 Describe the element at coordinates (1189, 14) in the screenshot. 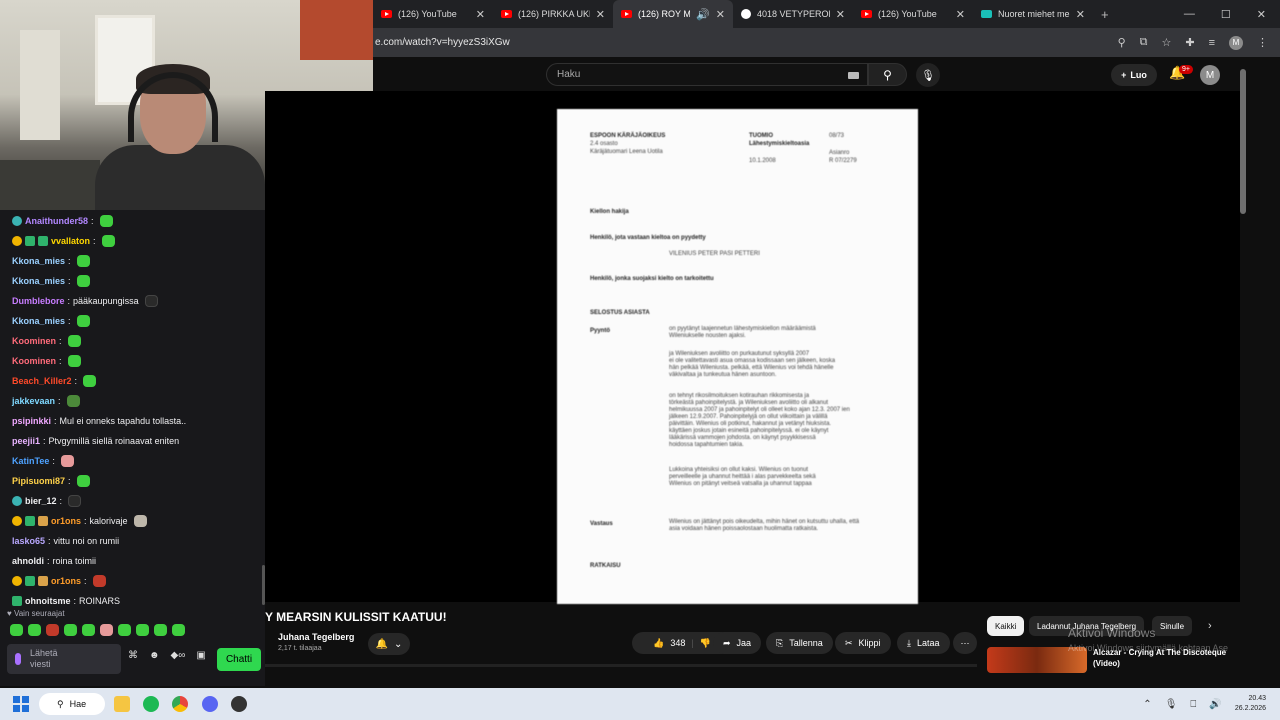

I see `minimize-icon: —` at that location.